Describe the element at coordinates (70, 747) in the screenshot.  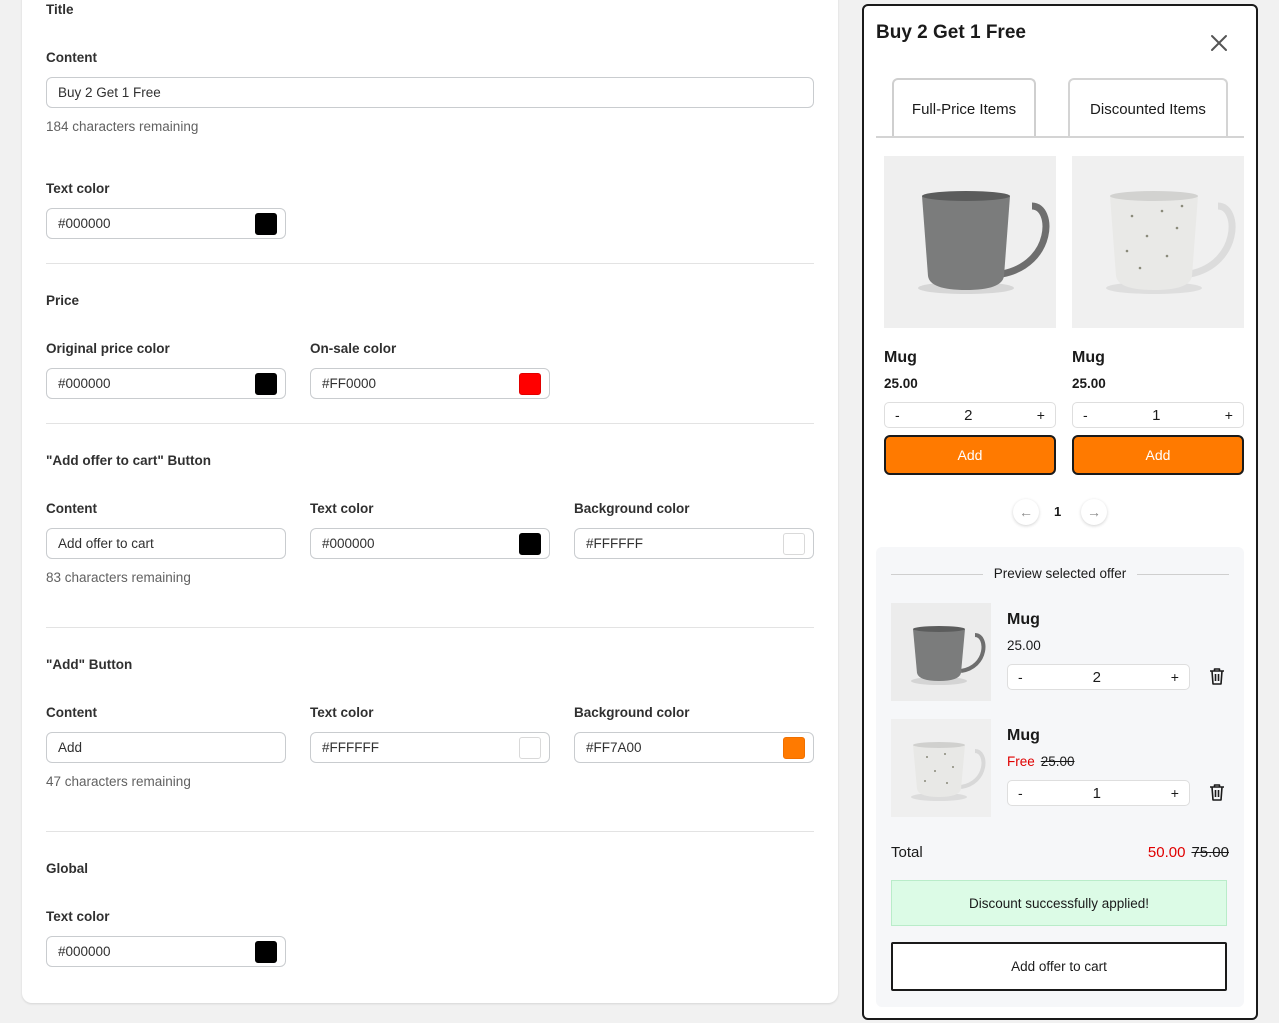
I see `add-button-content-value: Add` at that location.